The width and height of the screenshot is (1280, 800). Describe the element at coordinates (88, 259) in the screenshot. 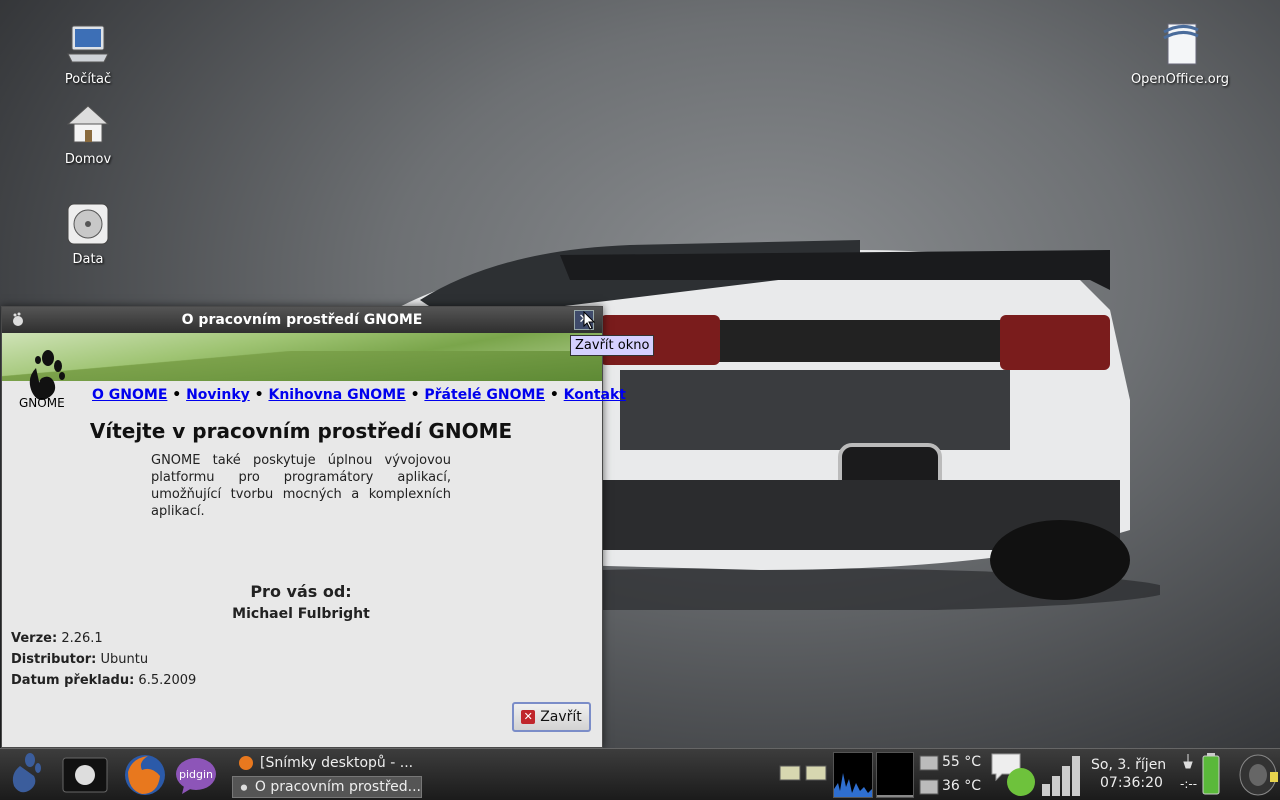

I see `desktop-icon-label: Data` at that location.